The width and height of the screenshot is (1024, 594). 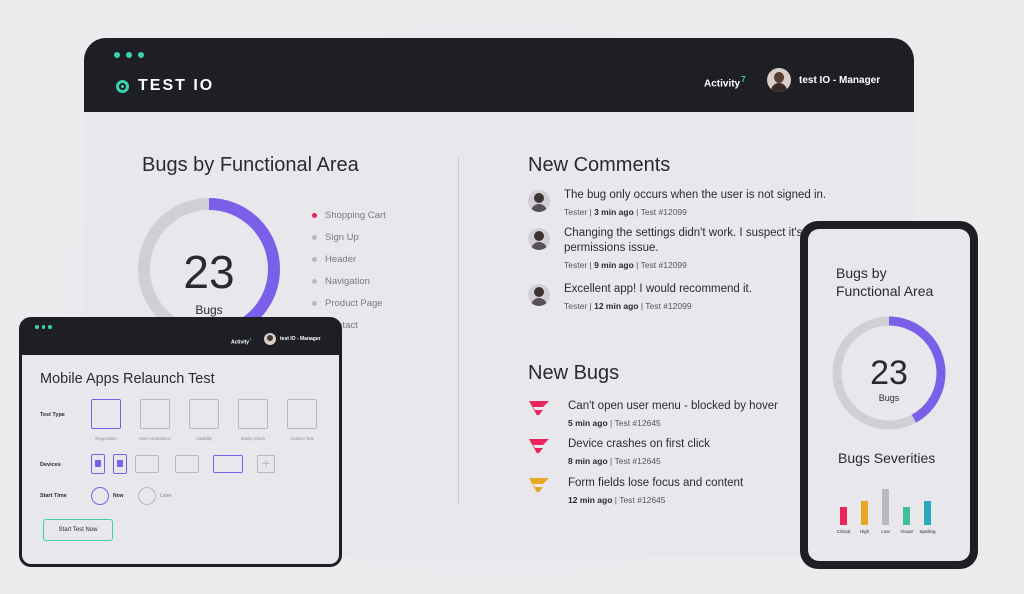 What do you see at coordinates (228, 464) in the screenshot?
I see `tablet-device` at bounding box center [228, 464].